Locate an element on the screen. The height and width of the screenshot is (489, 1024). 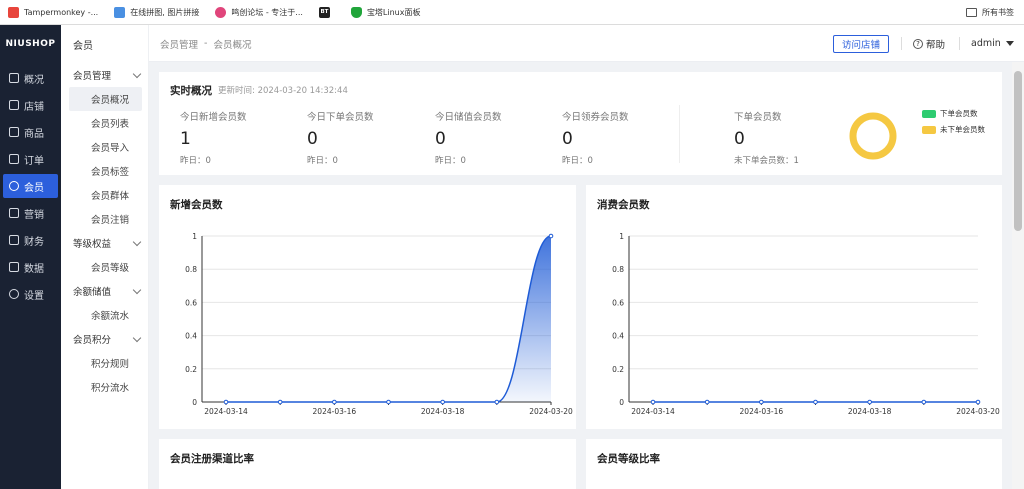
nav-item-goods: 商品 is located at coordinates (30, 132).